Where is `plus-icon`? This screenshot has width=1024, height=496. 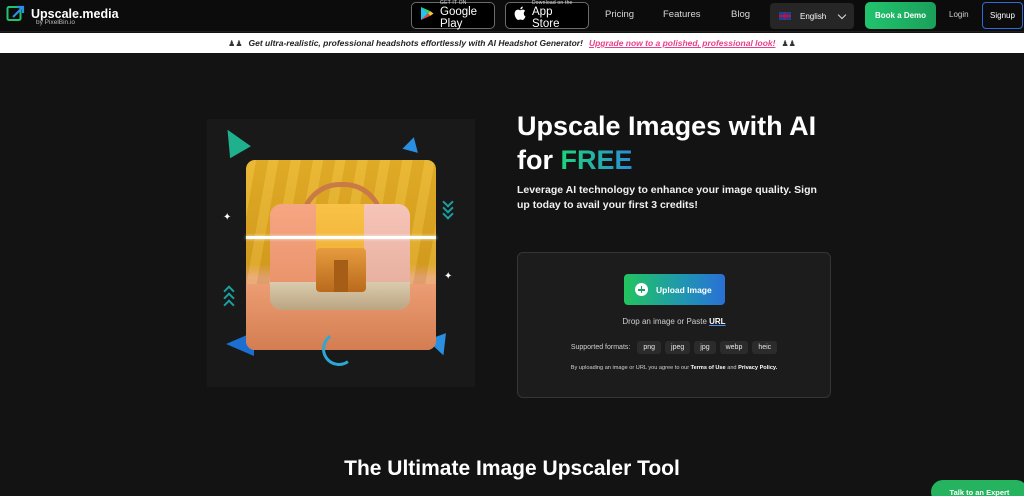
plus-icon is located at coordinates (641, 289).